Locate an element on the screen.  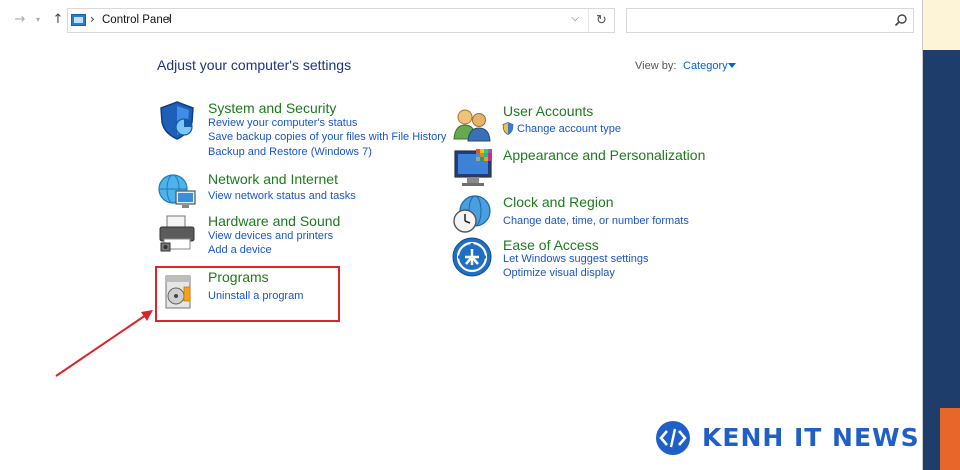
watermark-text: KENH IT NEWS is located at coordinates (811, 437).